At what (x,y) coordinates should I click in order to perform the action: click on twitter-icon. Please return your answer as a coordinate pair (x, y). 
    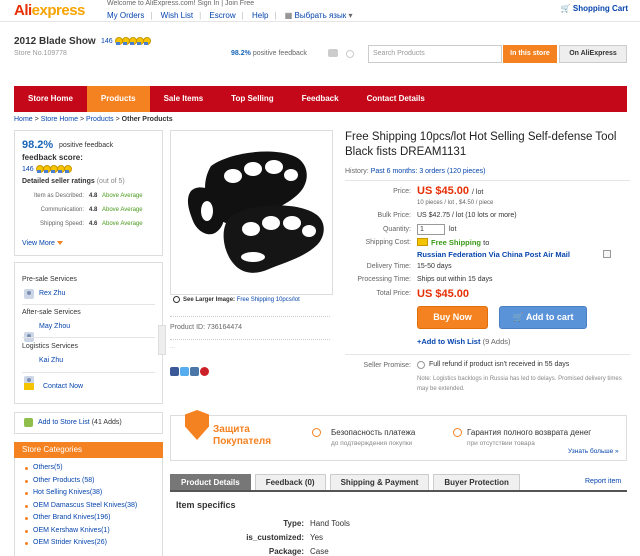
    Looking at the image, I should click on (184, 371).